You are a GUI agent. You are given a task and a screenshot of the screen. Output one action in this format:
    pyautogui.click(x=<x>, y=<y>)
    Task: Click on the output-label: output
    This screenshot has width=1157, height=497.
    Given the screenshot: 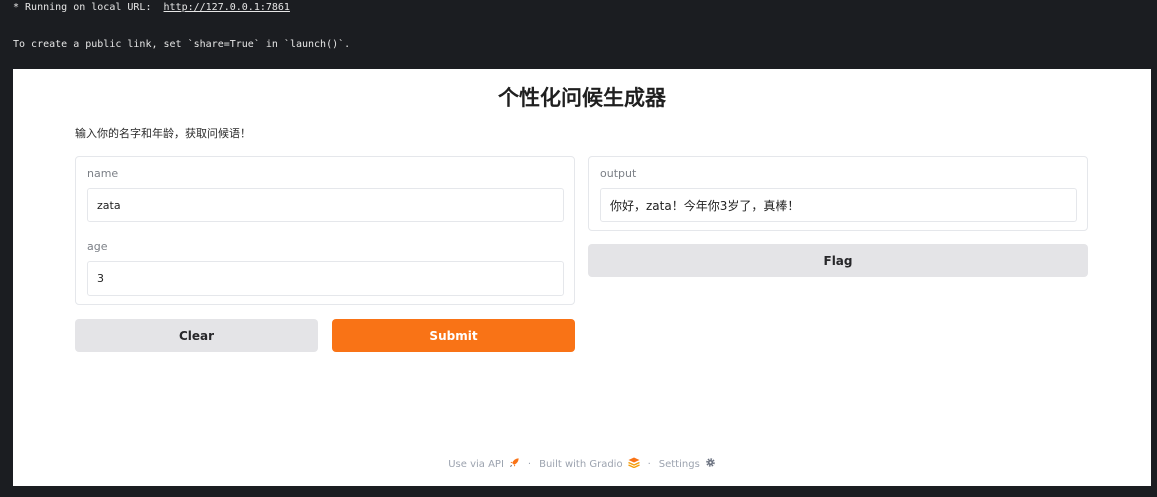 What is the action you would take?
    pyautogui.click(x=618, y=173)
    